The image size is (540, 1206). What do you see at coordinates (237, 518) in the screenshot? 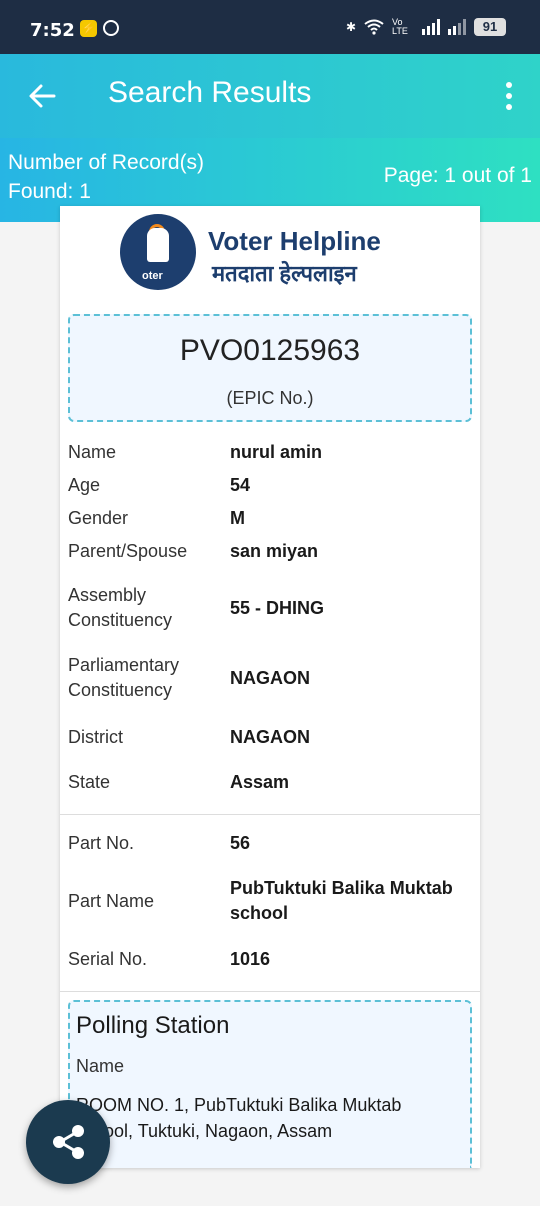
I see `gender-value: M` at bounding box center [237, 518].